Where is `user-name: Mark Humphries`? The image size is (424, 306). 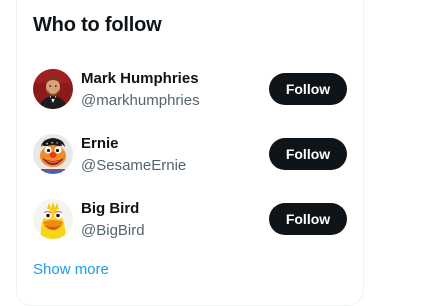 user-name: Mark Humphries is located at coordinates (140, 78).